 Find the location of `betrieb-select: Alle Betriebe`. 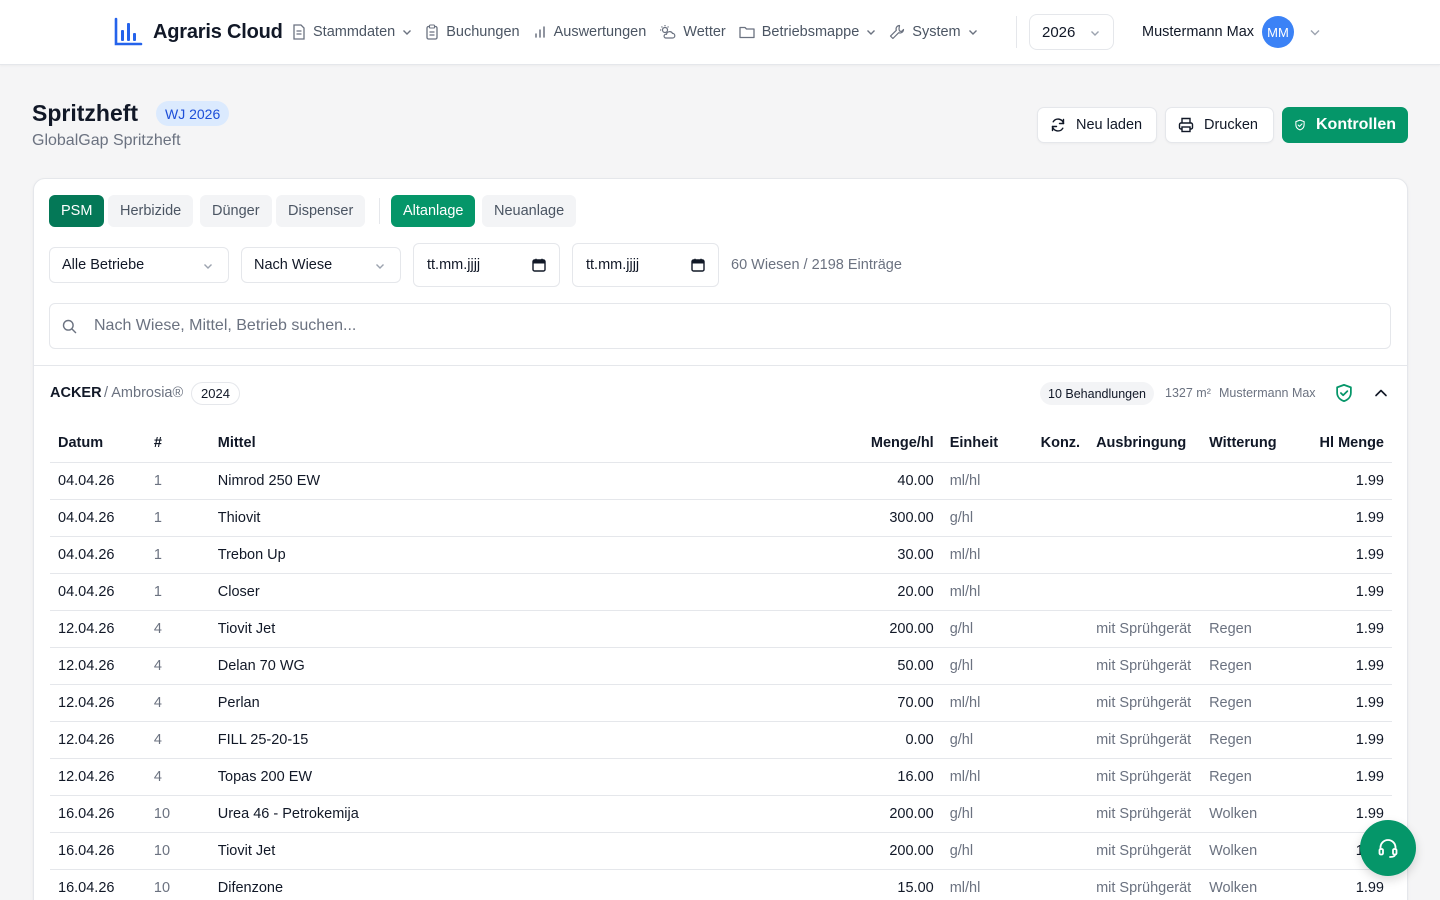

betrieb-select: Alle Betriebe is located at coordinates (139, 265).